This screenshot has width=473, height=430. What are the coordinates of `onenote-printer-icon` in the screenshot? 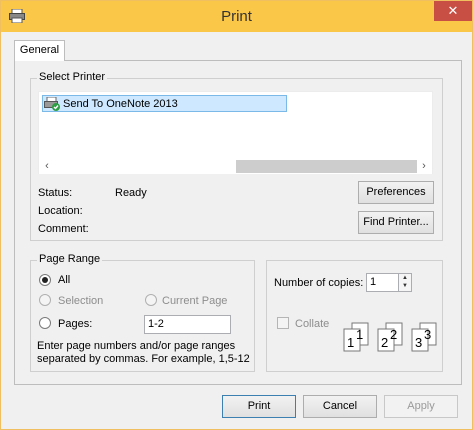 It's located at (52, 104).